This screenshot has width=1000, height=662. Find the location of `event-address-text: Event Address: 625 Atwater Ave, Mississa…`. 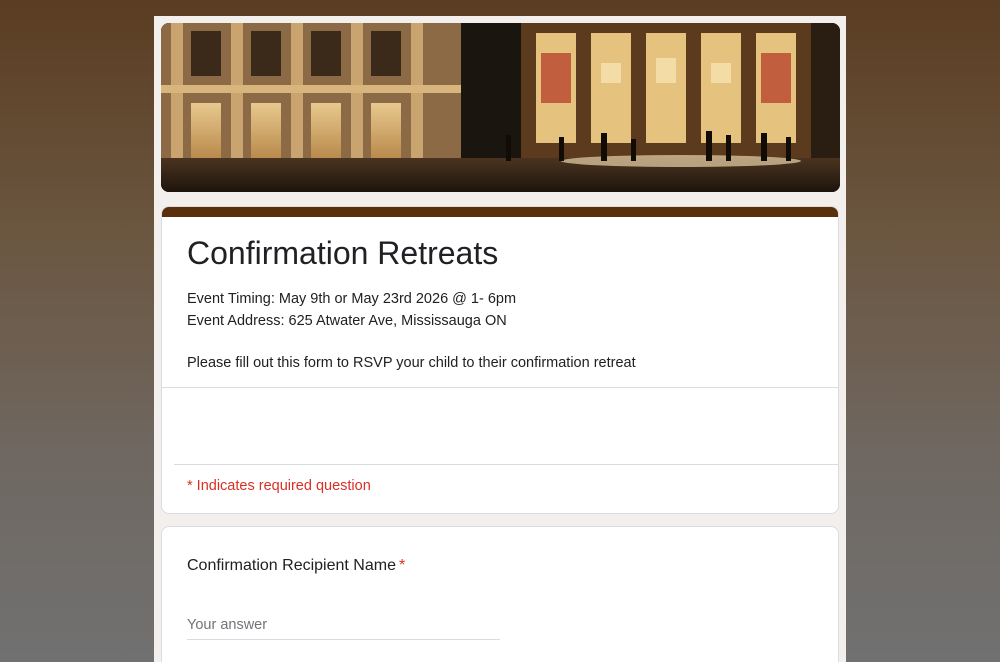

event-address-text: Event Address: 625 Atwater Ave, Mississa… is located at coordinates (347, 321).